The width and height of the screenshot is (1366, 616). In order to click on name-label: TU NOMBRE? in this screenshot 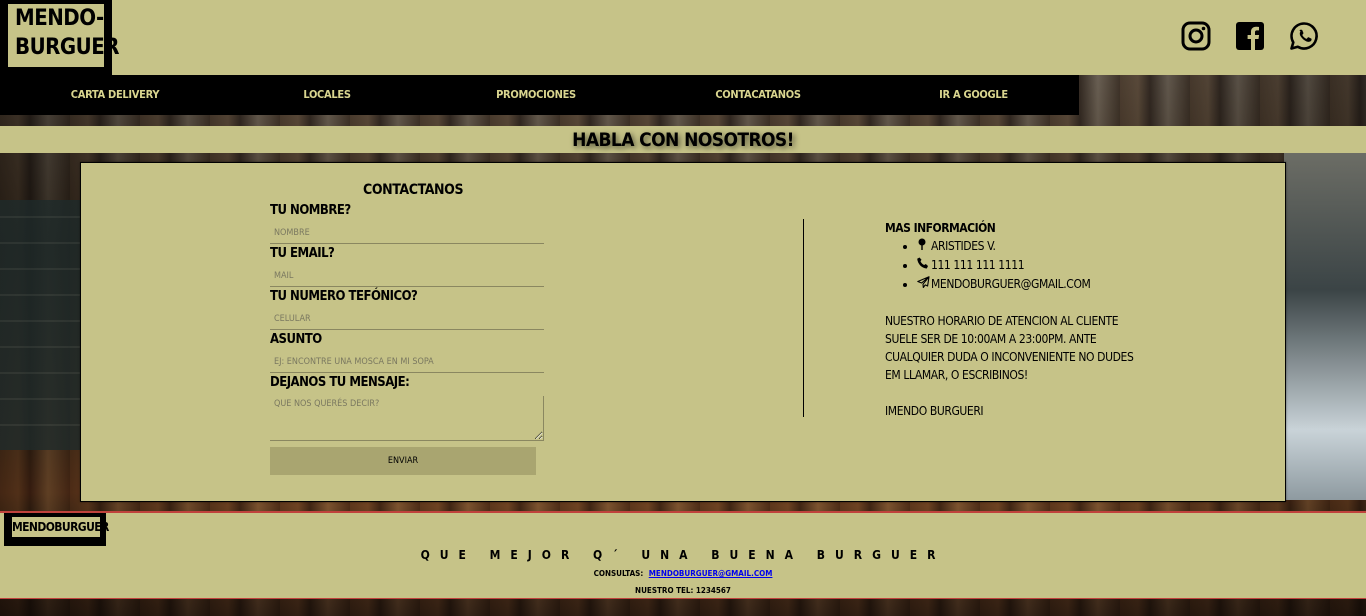, I will do `click(310, 210)`.